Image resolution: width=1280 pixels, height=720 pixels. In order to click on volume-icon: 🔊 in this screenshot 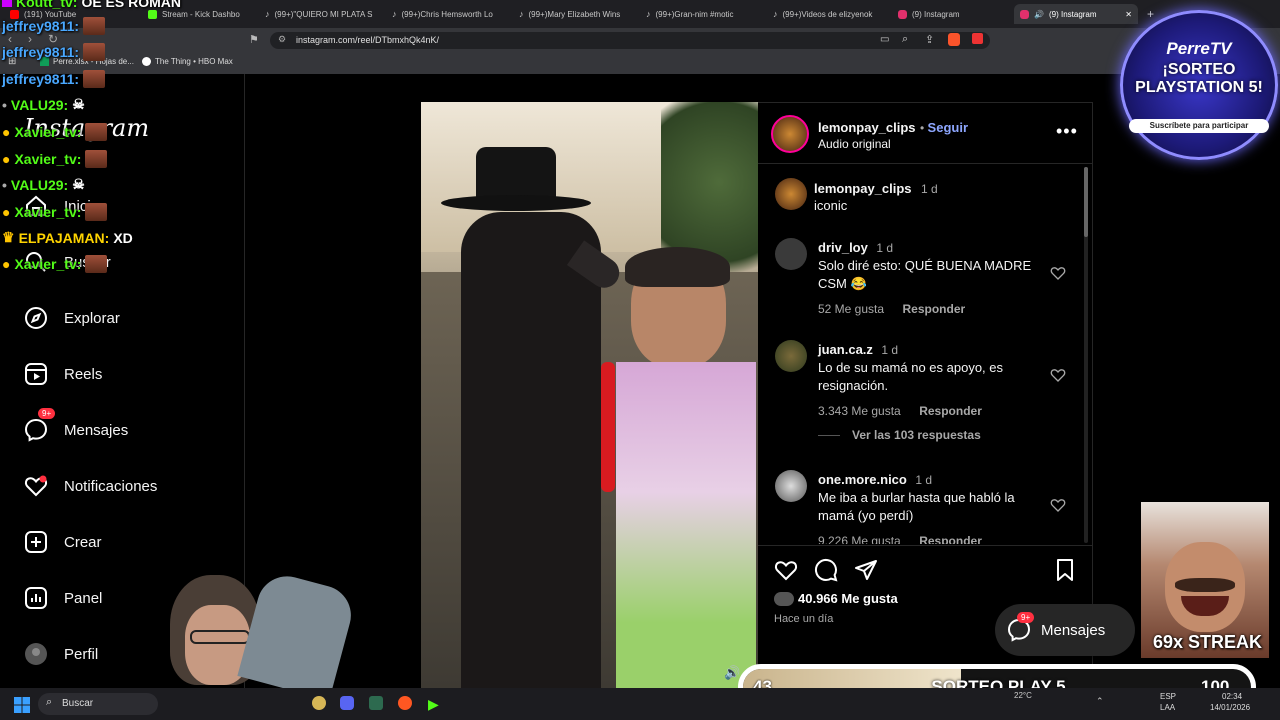, I will do `click(732, 673)`.